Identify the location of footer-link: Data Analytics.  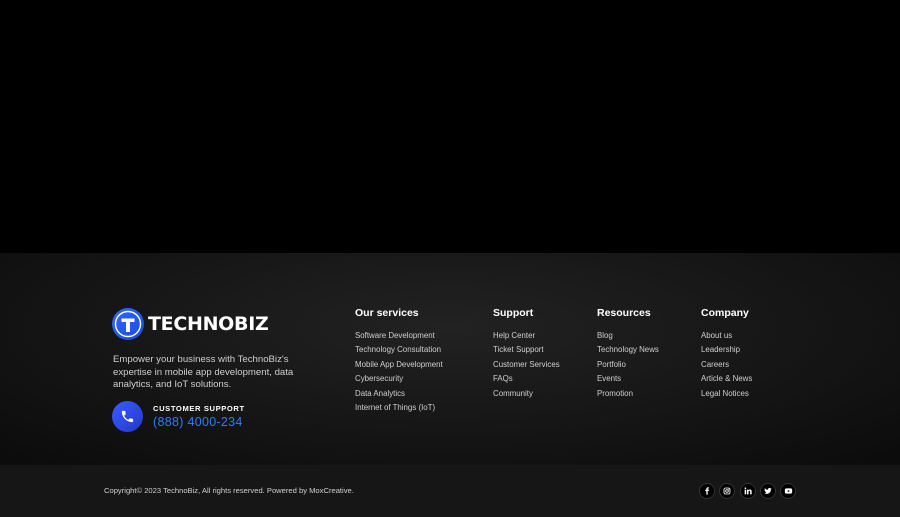
(399, 394).